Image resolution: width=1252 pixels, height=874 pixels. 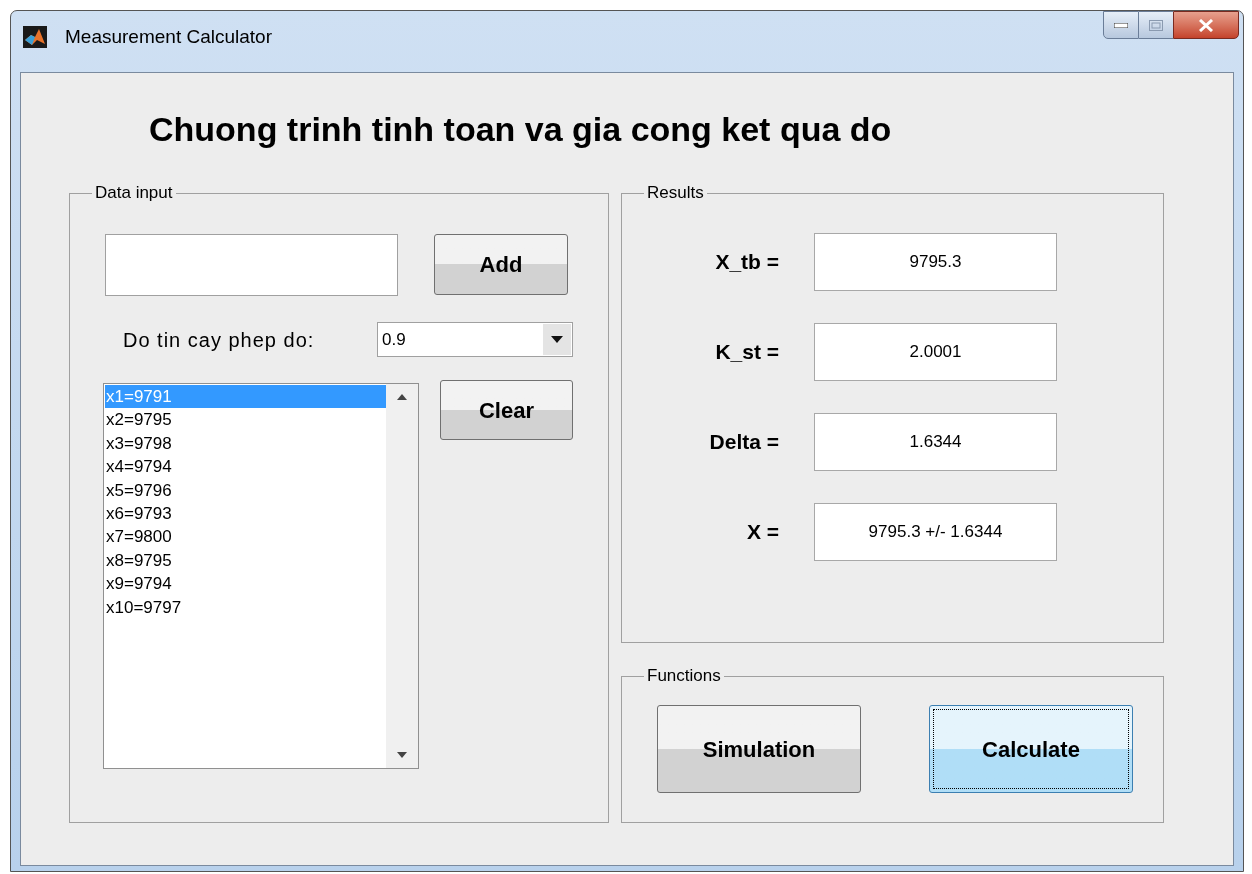 What do you see at coordinates (935, 442) in the screenshot?
I see `result-field: 1.6344` at bounding box center [935, 442].